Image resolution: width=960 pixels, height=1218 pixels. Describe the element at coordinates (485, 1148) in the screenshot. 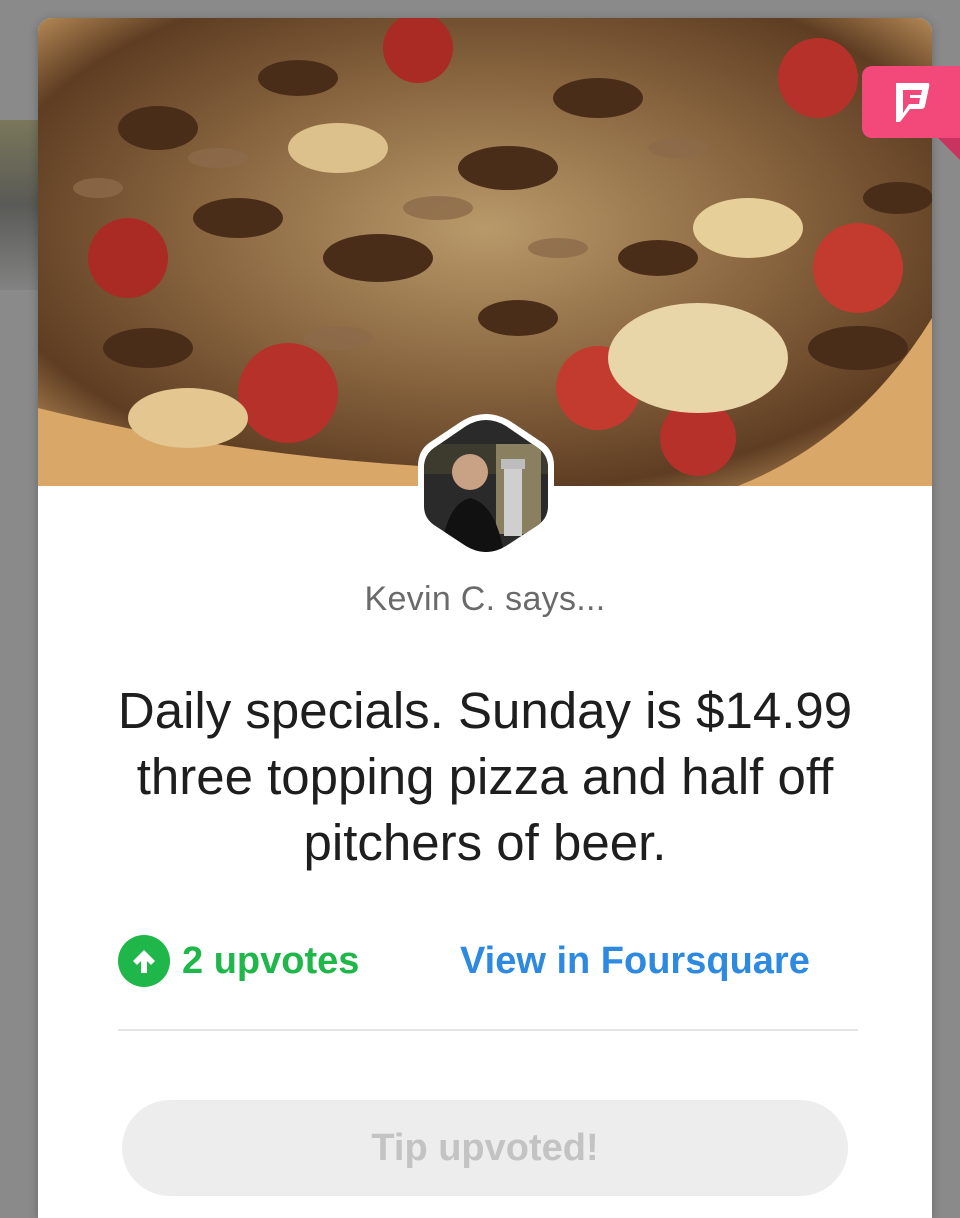

I see `tip-upvoted-button: Tip upvoted!` at that location.